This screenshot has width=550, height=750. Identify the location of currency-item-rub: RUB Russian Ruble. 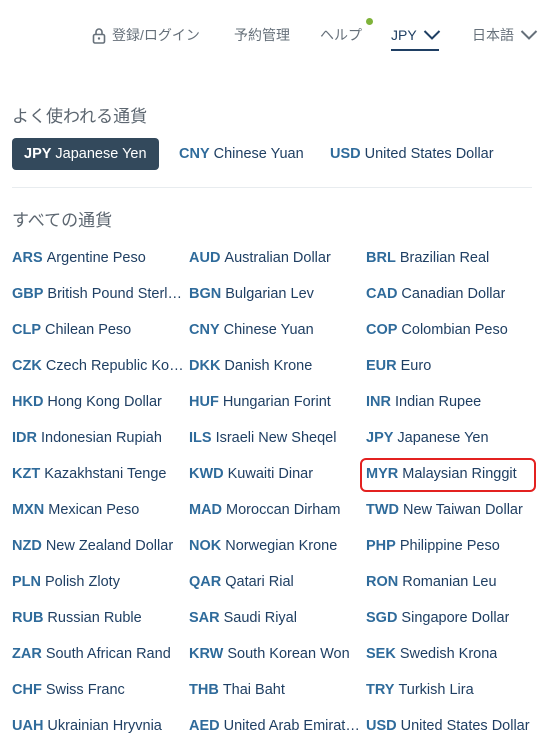
(98, 618).